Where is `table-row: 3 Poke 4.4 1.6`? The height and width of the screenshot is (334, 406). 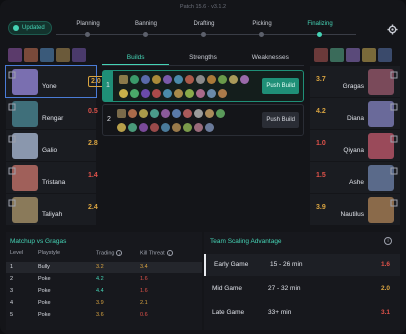 table-row: 3 Poke 4.4 1.6 is located at coordinates (104, 291).